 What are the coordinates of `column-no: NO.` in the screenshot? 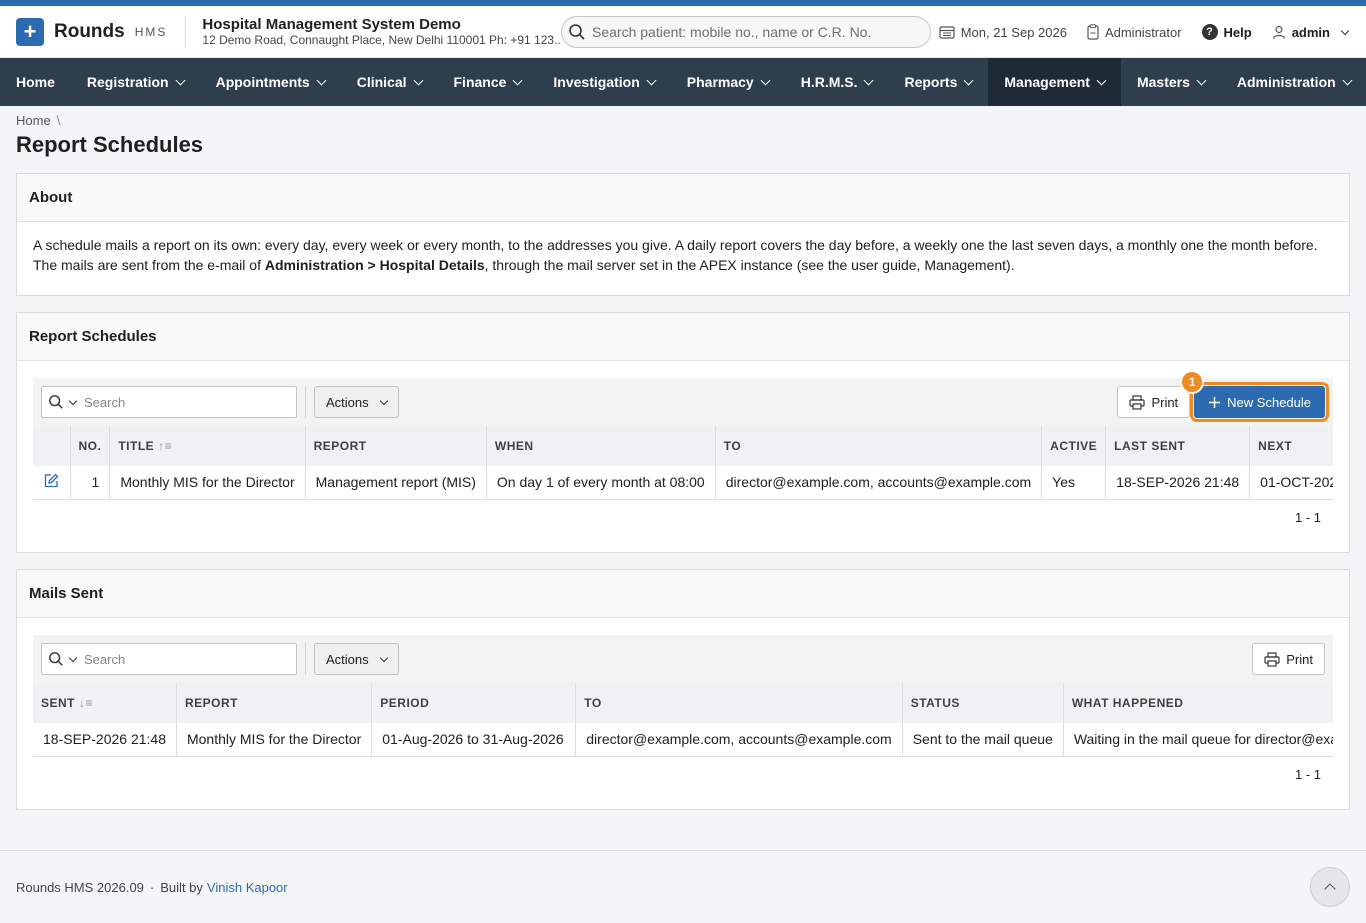 It's located at (90, 446).